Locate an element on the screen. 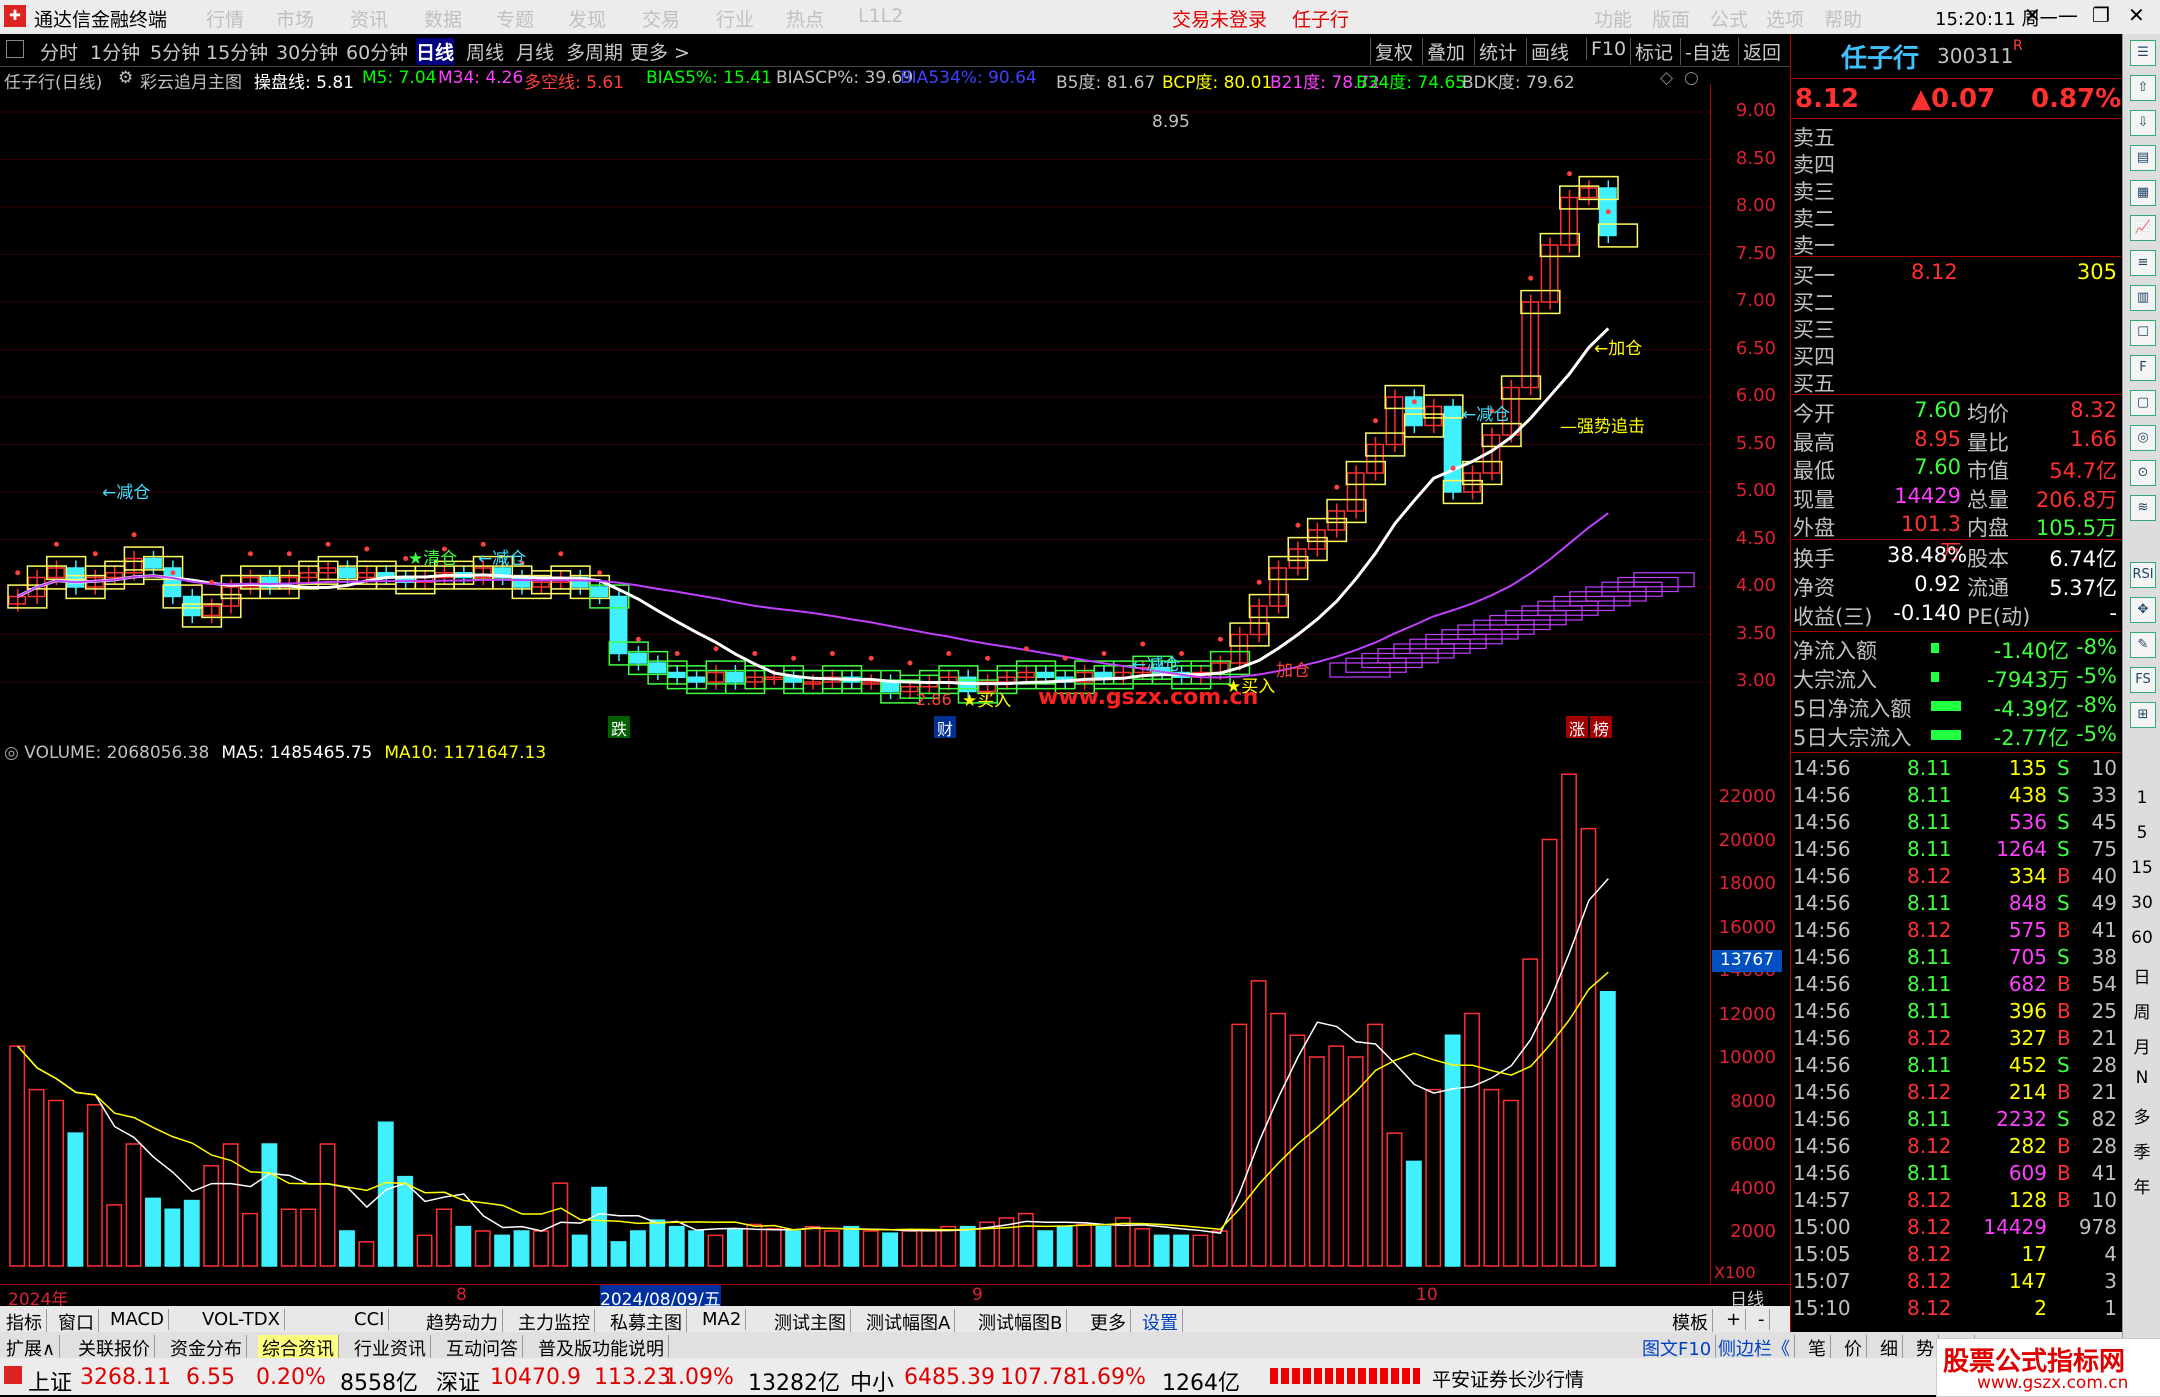 Image resolution: width=2160 pixels, height=1397 pixels. sidebar-tool-icon: ⊞ is located at coordinates (2143, 715).